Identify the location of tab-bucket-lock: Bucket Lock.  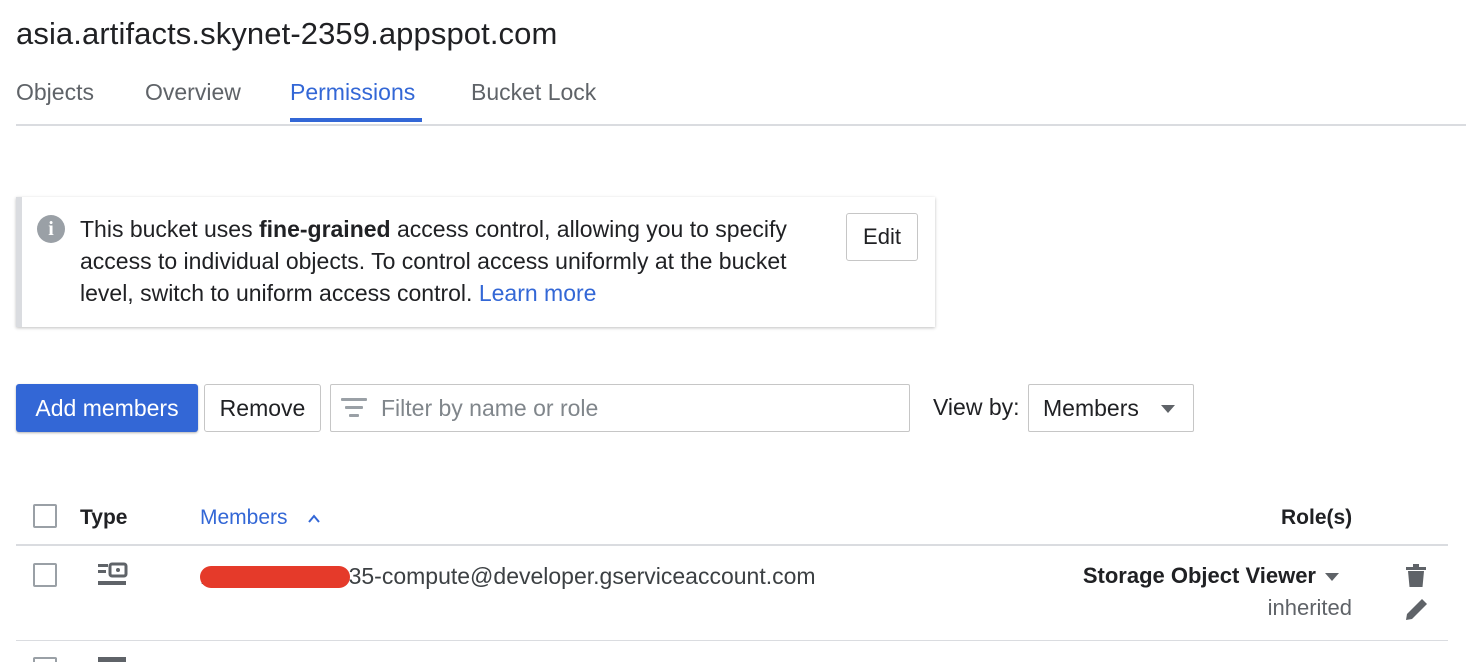
(533, 97).